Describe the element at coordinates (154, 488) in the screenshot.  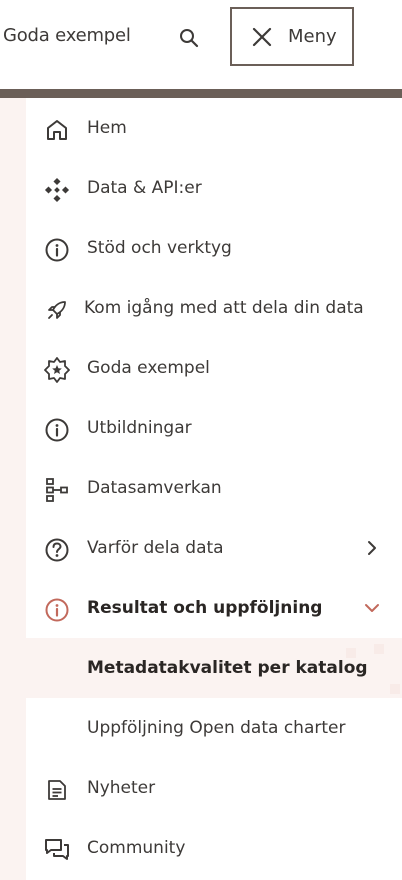
I see `nav-item-label: Datasamverkan` at that location.